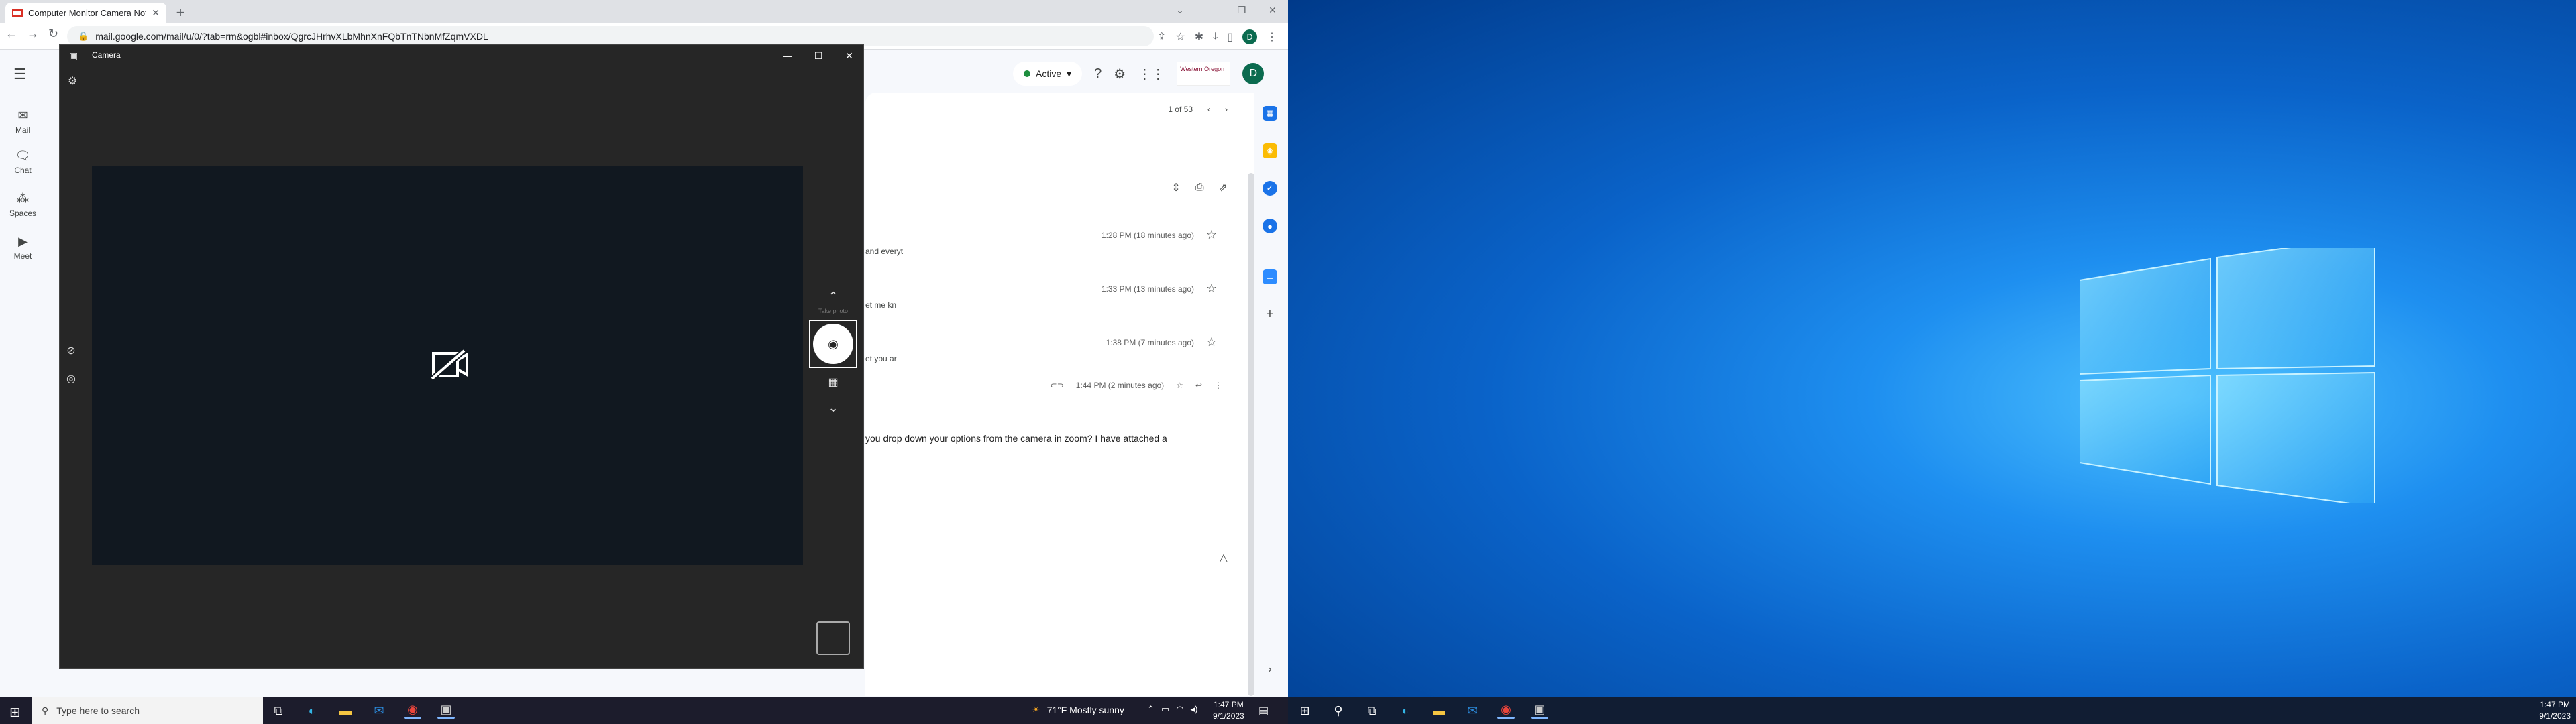  I want to click on gmail-icon, so click(17, 13).